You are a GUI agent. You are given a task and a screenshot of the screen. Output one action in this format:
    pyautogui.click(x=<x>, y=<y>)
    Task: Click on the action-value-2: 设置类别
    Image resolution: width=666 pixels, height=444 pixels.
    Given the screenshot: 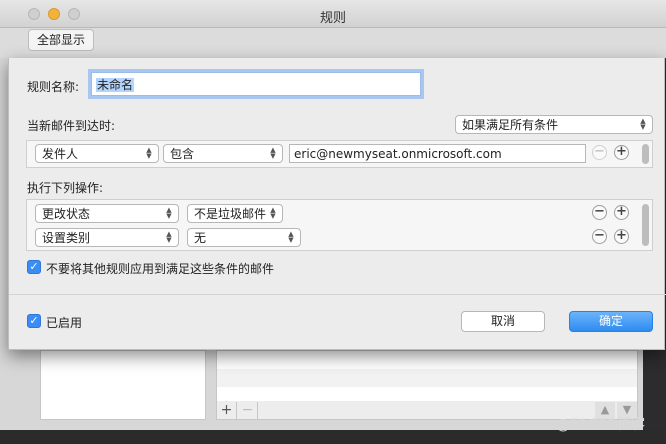 What is the action you would take?
    pyautogui.click(x=66, y=238)
    